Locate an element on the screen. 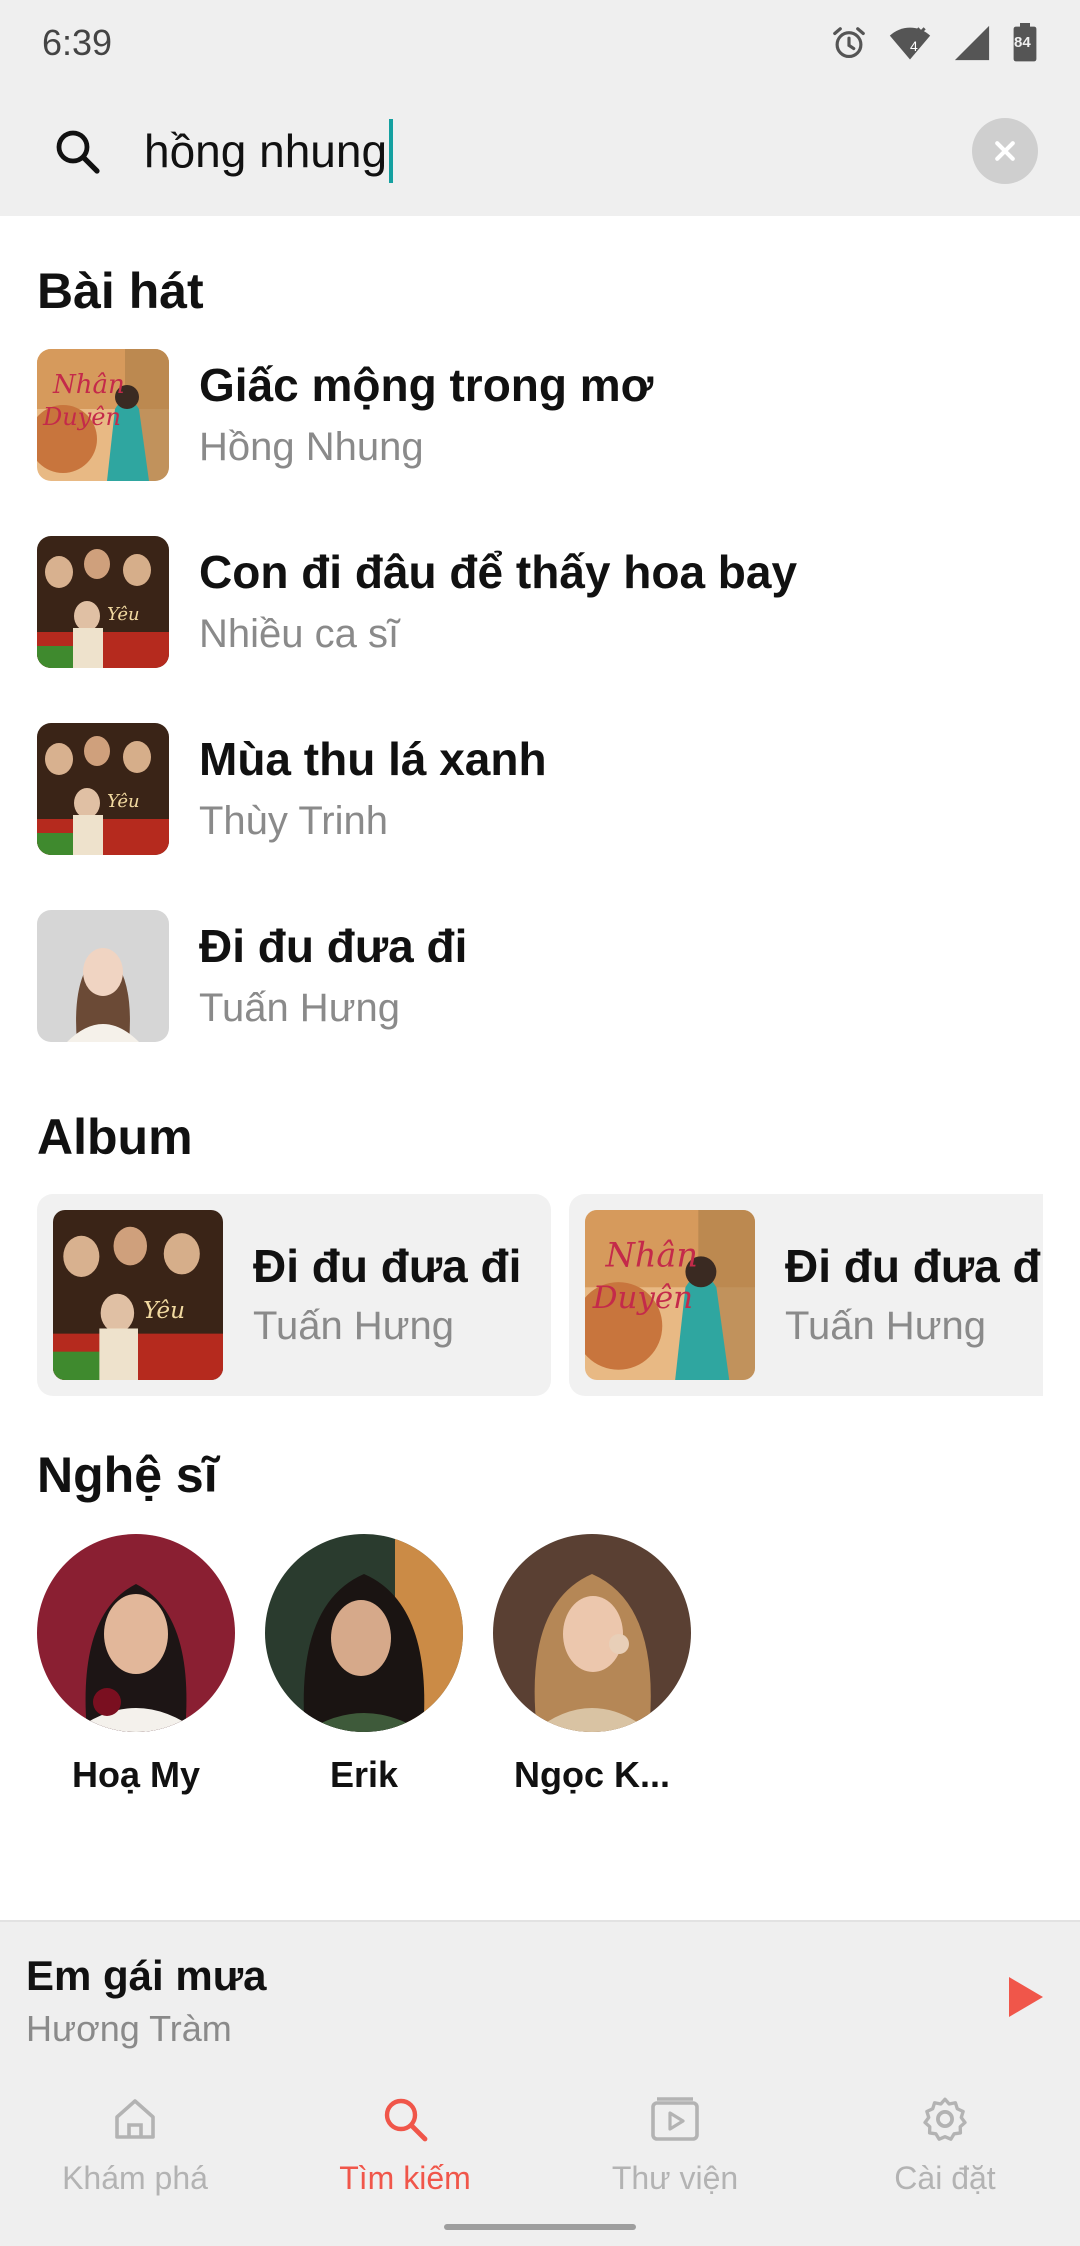 Image resolution: width=1080 pixels, height=2246 pixels. home-indicator is located at coordinates (540, 2227).